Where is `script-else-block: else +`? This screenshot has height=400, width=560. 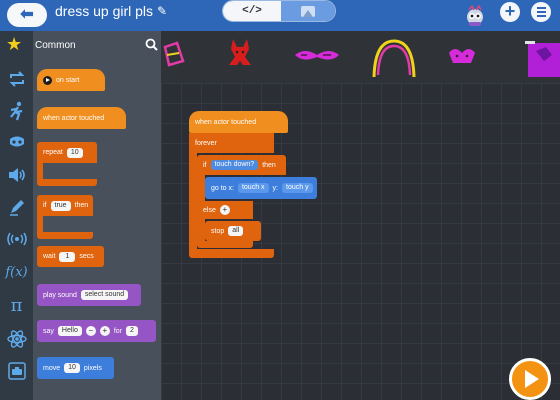 script-else-block: else + is located at coordinates (225, 210).